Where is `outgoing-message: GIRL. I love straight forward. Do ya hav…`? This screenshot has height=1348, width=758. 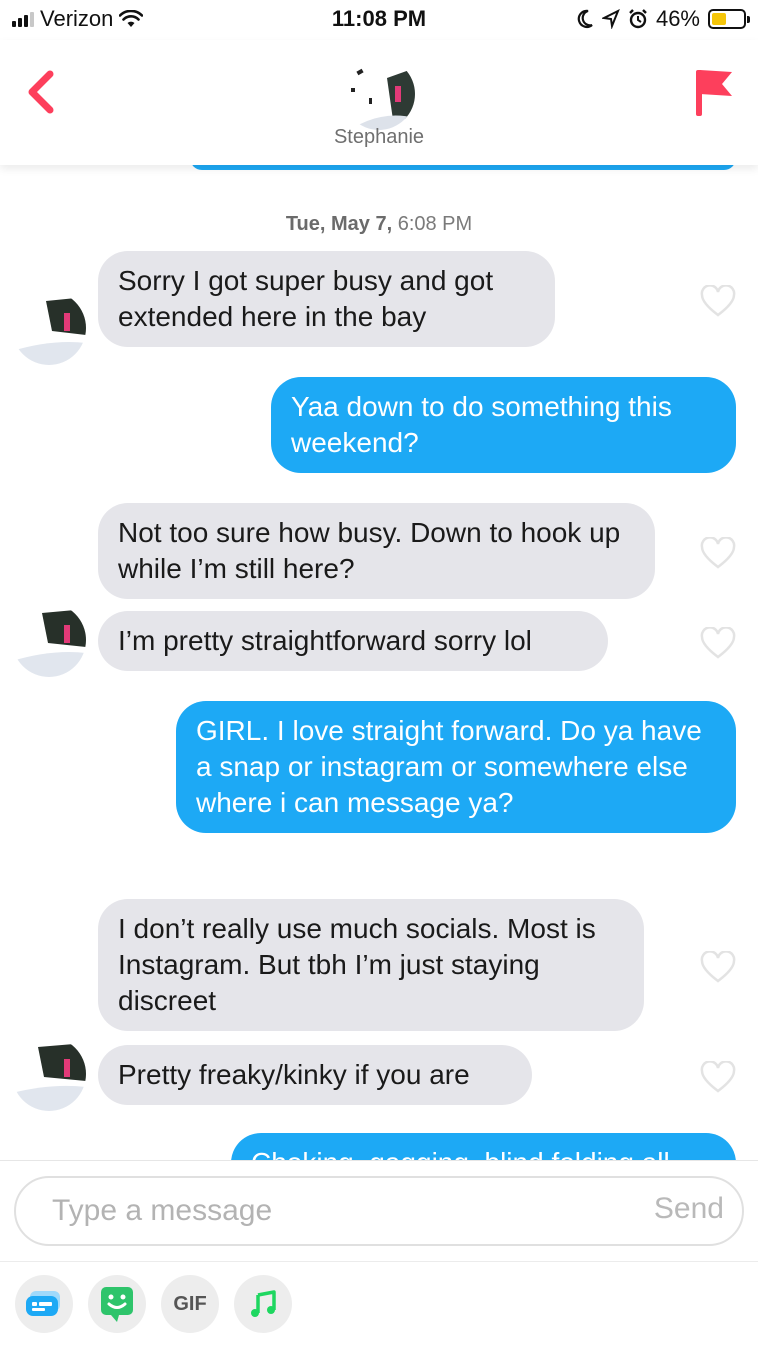
outgoing-message: GIRL. I love straight forward. Do ya hav… is located at coordinates (456, 767).